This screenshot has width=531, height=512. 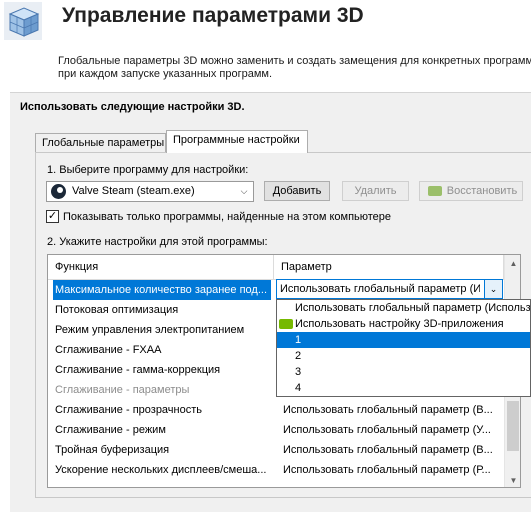 I want to click on restore-button: Восстановить, so click(x=471, y=191).